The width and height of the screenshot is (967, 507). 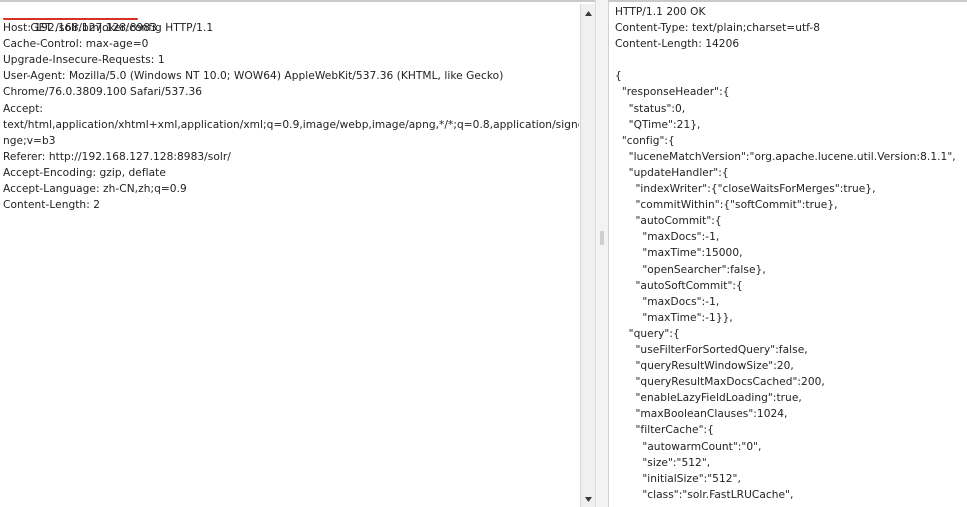 I want to click on response-line: "size":"512",, so click(x=663, y=462).